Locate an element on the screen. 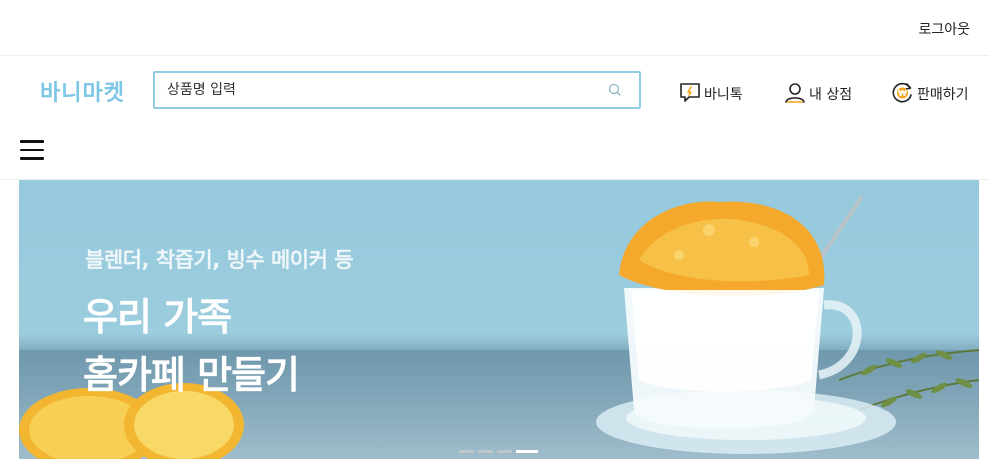  nav-my-store-label: 내 상점 is located at coordinates (831, 95).